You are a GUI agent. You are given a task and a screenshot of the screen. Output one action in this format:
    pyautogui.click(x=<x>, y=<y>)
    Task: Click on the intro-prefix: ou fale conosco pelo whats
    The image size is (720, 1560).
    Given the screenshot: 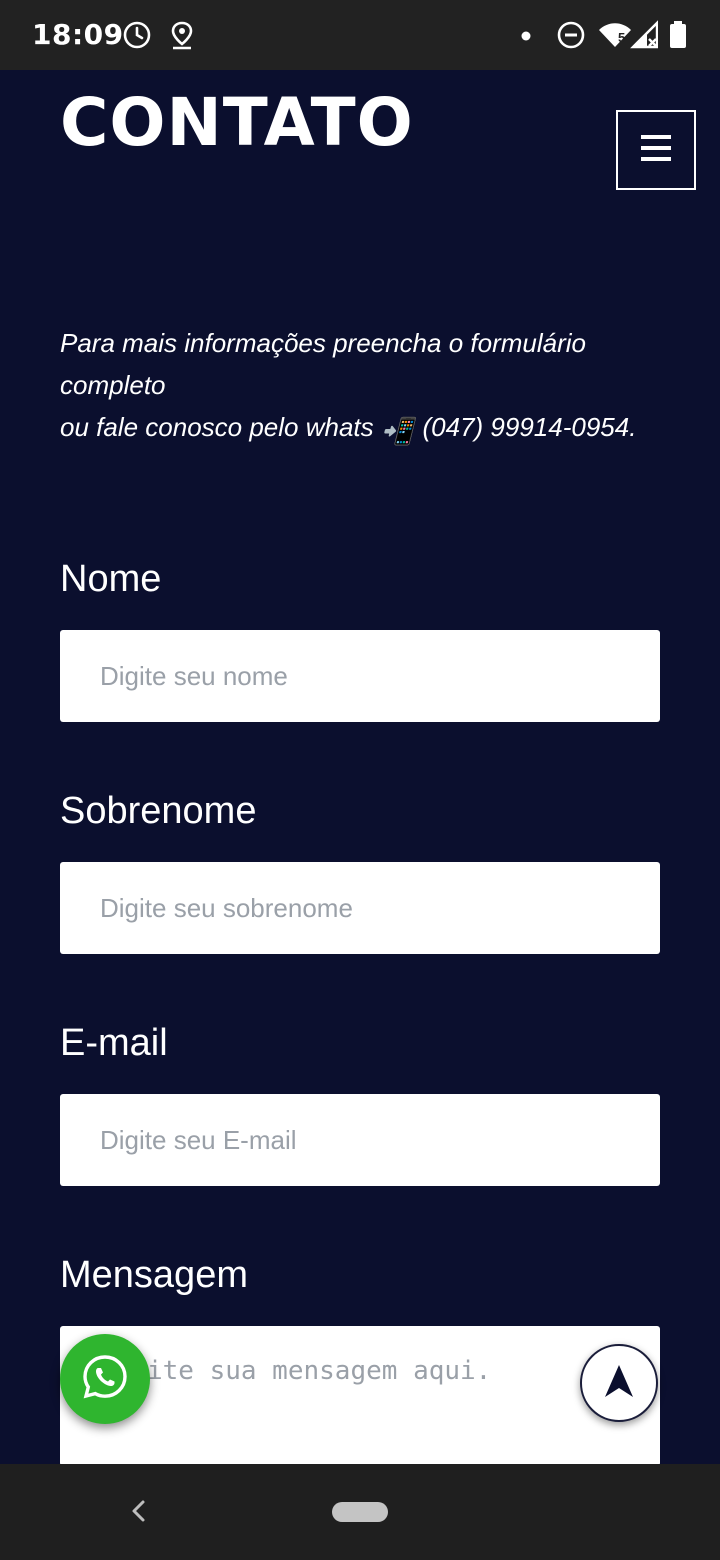 What is the action you would take?
    pyautogui.click(x=217, y=427)
    